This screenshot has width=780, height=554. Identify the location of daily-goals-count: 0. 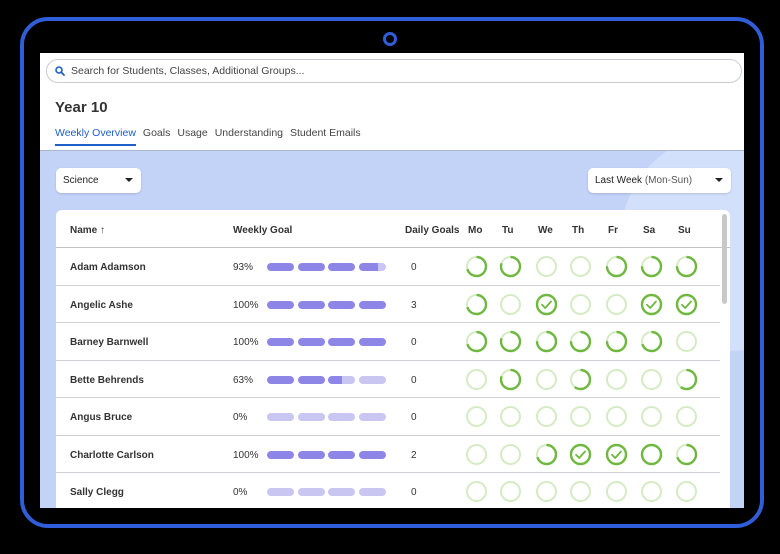
(414, 492).